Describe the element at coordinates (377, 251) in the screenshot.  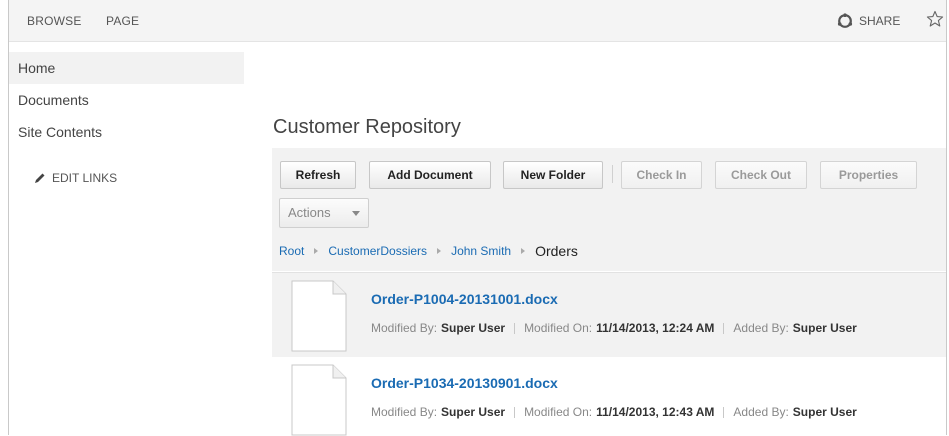
I see `breadcrumb-customer-dossiers: CustomerDossiers` at that location.